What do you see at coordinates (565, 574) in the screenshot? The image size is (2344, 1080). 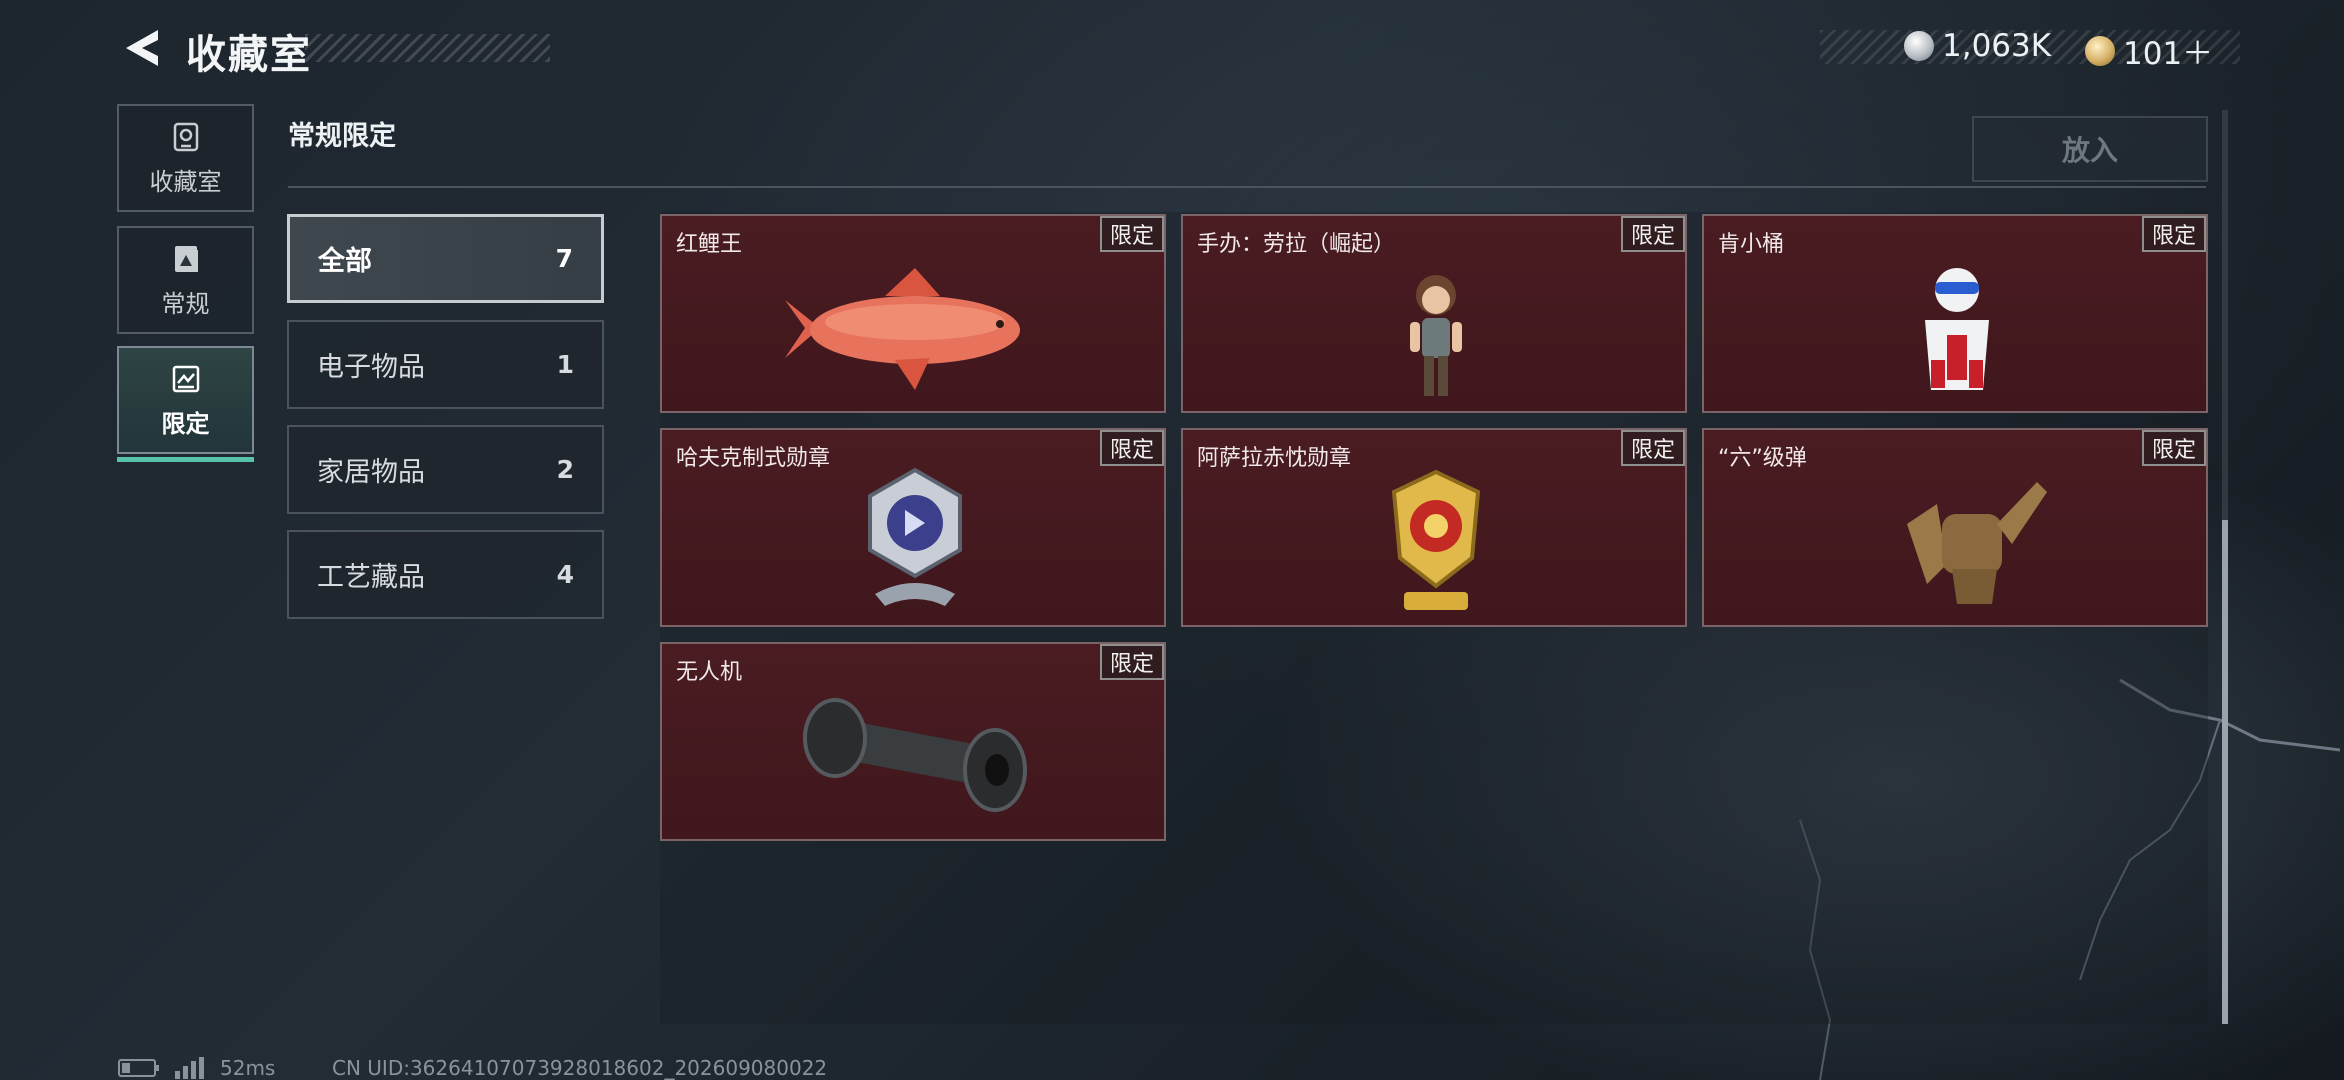 I see `category-count: 4` at bounding box center [565, 574].